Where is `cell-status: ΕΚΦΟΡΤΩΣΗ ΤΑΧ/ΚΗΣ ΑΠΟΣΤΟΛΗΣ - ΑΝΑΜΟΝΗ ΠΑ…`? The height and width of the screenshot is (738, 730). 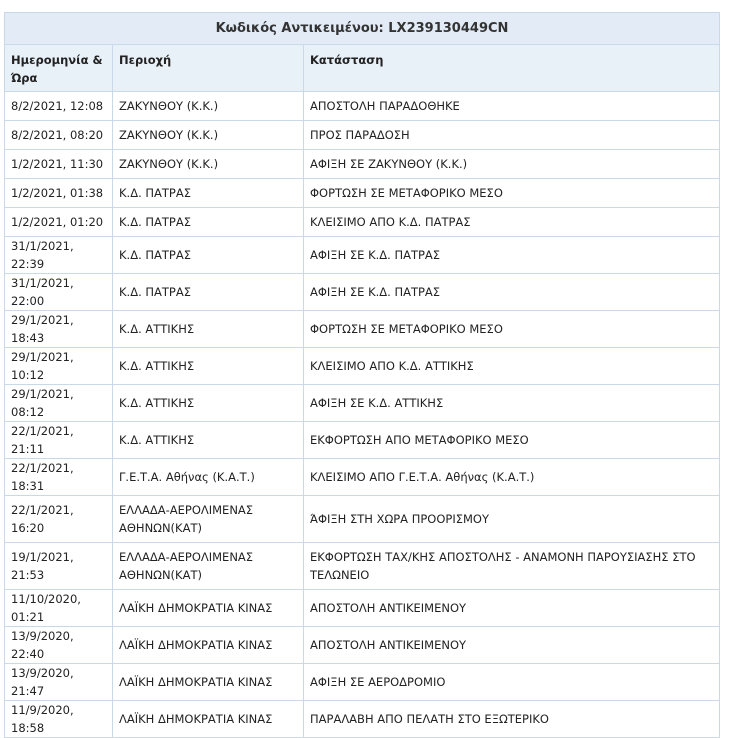 cell-status: ΕΚΦΟΡΤΩΣΗ ΤΑΧ/ΚΗΣ ΑΠΟΣΤΟΛΗΣ - ΑΝΑΜΟΝΗ ΠΑ… is located at coordinates (511, 566).